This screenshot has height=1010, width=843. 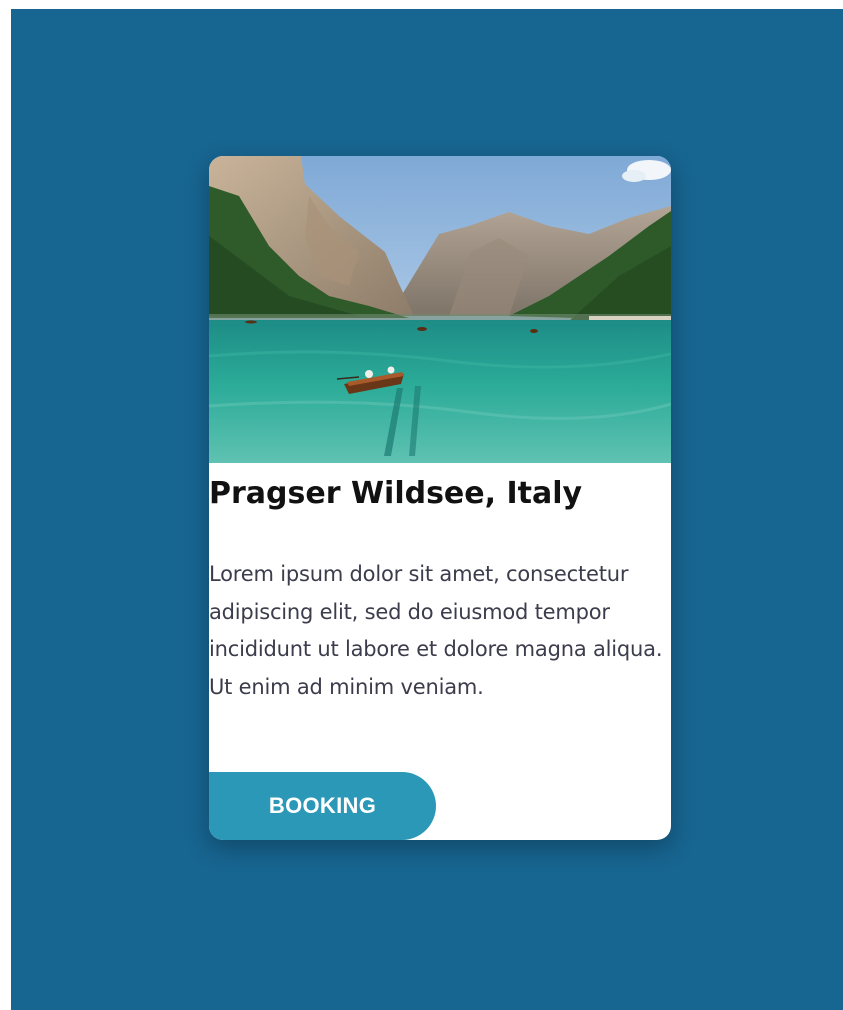 I want to click on booking-button: BOOKING, so click(x=322, y=806).